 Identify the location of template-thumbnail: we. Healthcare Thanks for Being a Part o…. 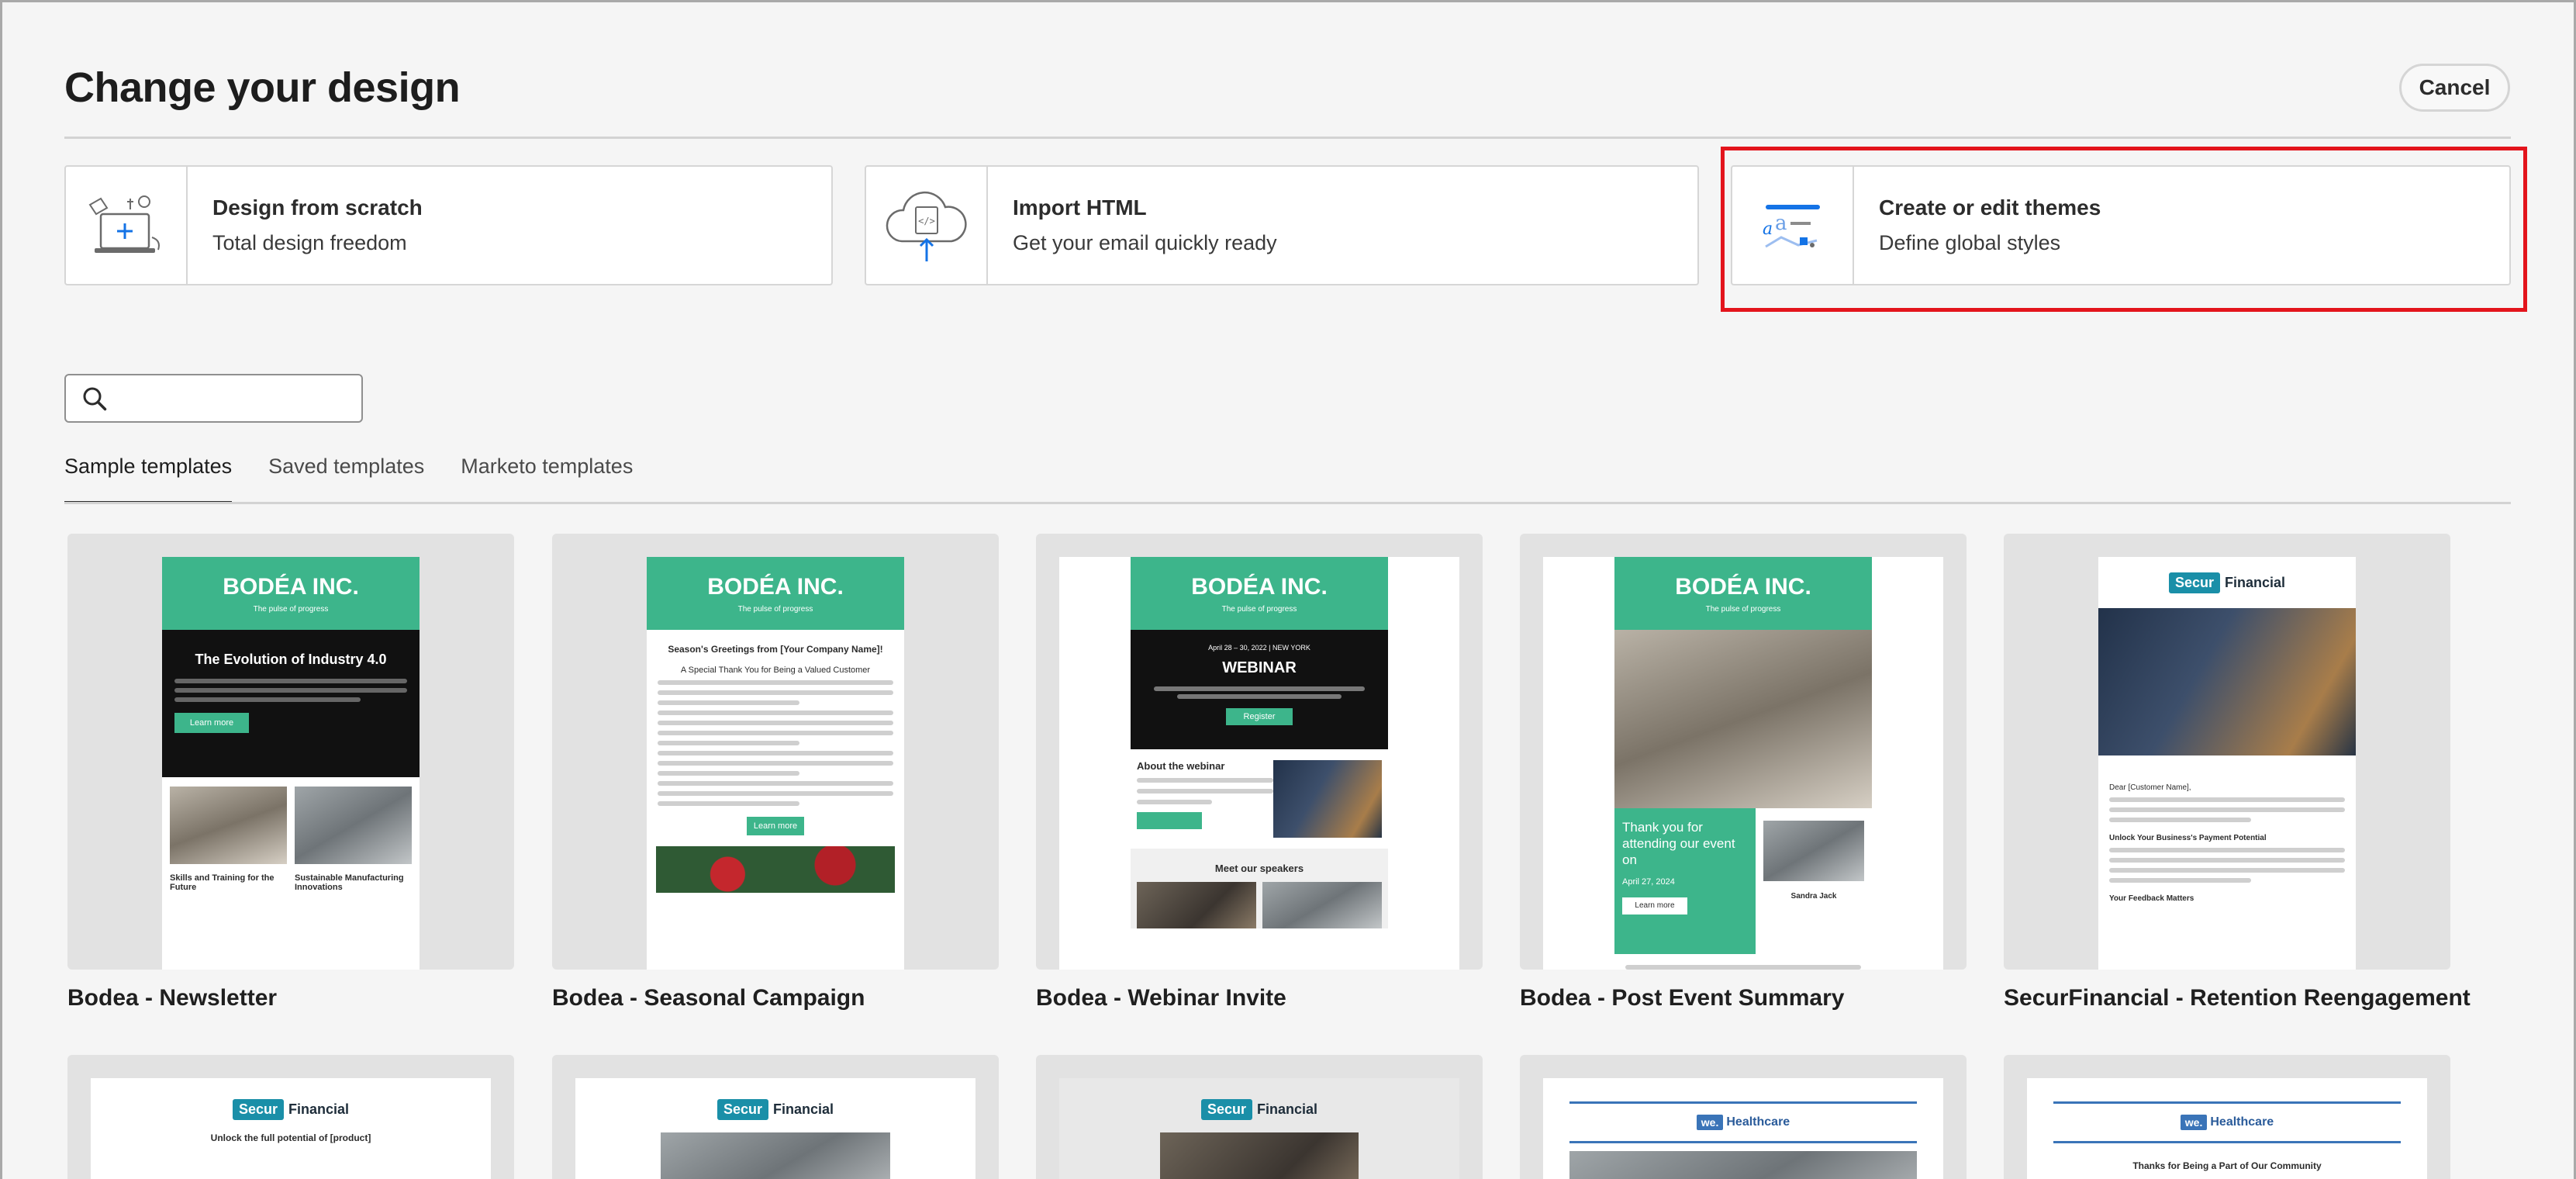
(2227, 1128).